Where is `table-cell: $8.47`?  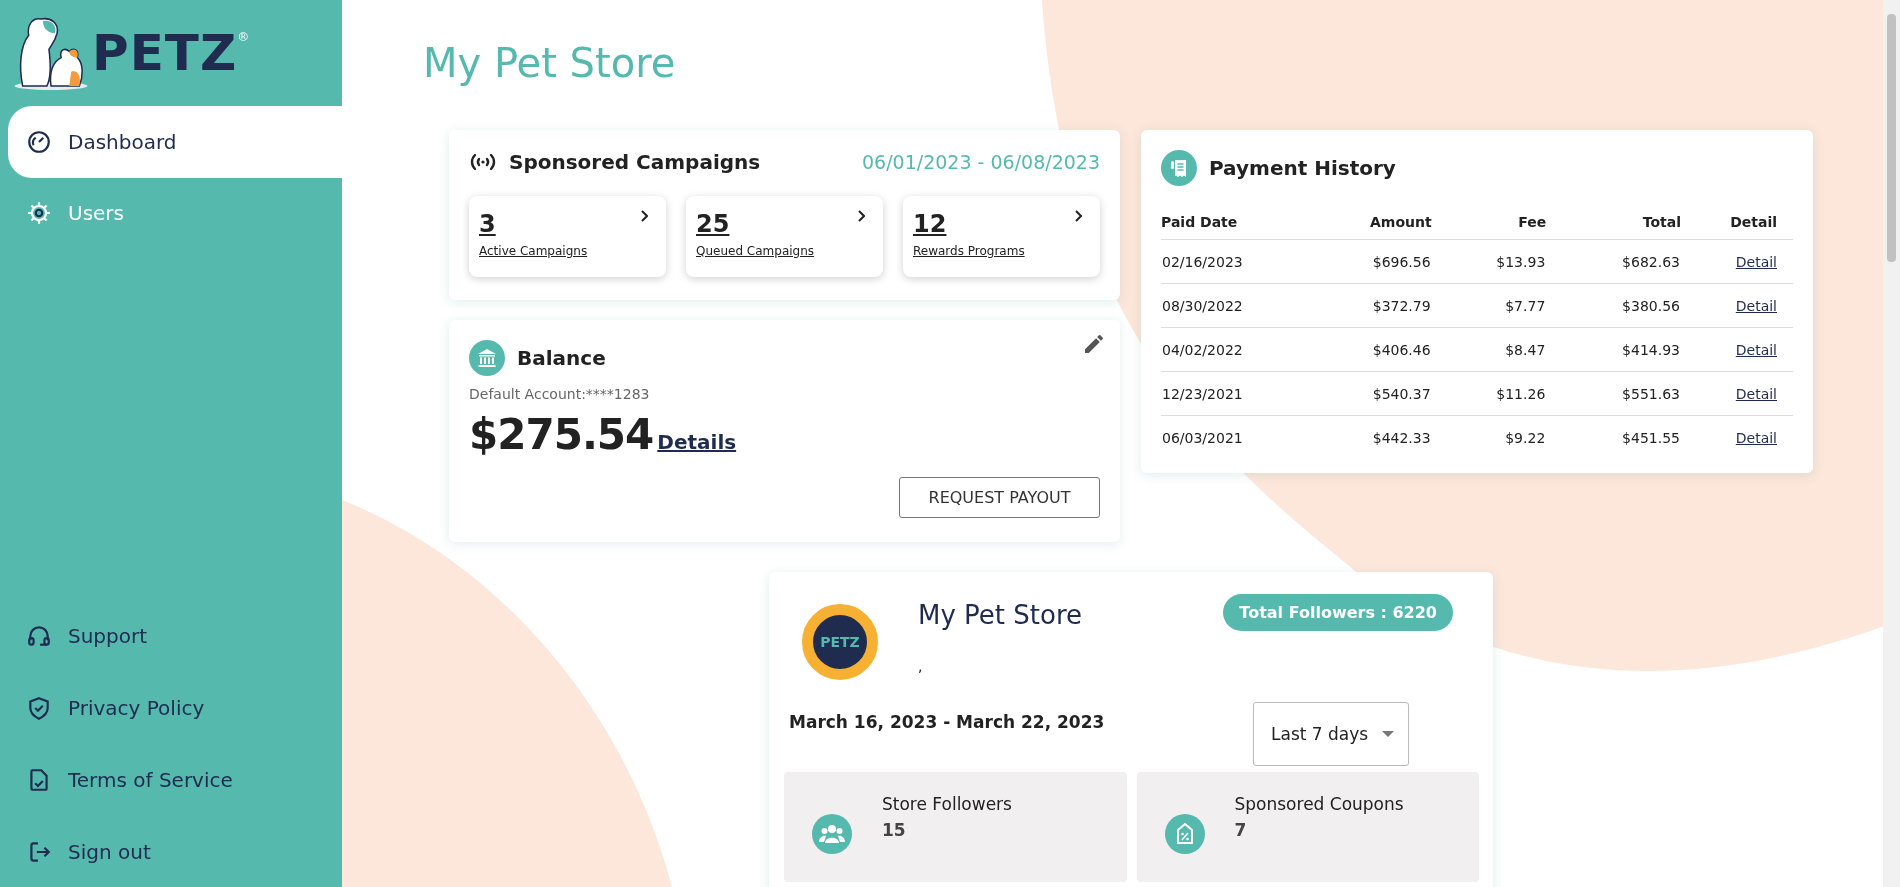 table-cell: $8.47 is located at coordinates (1489, 349).